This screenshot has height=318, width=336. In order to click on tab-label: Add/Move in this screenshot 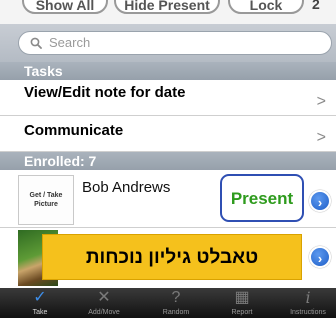, I will do `click(104, 312)`.